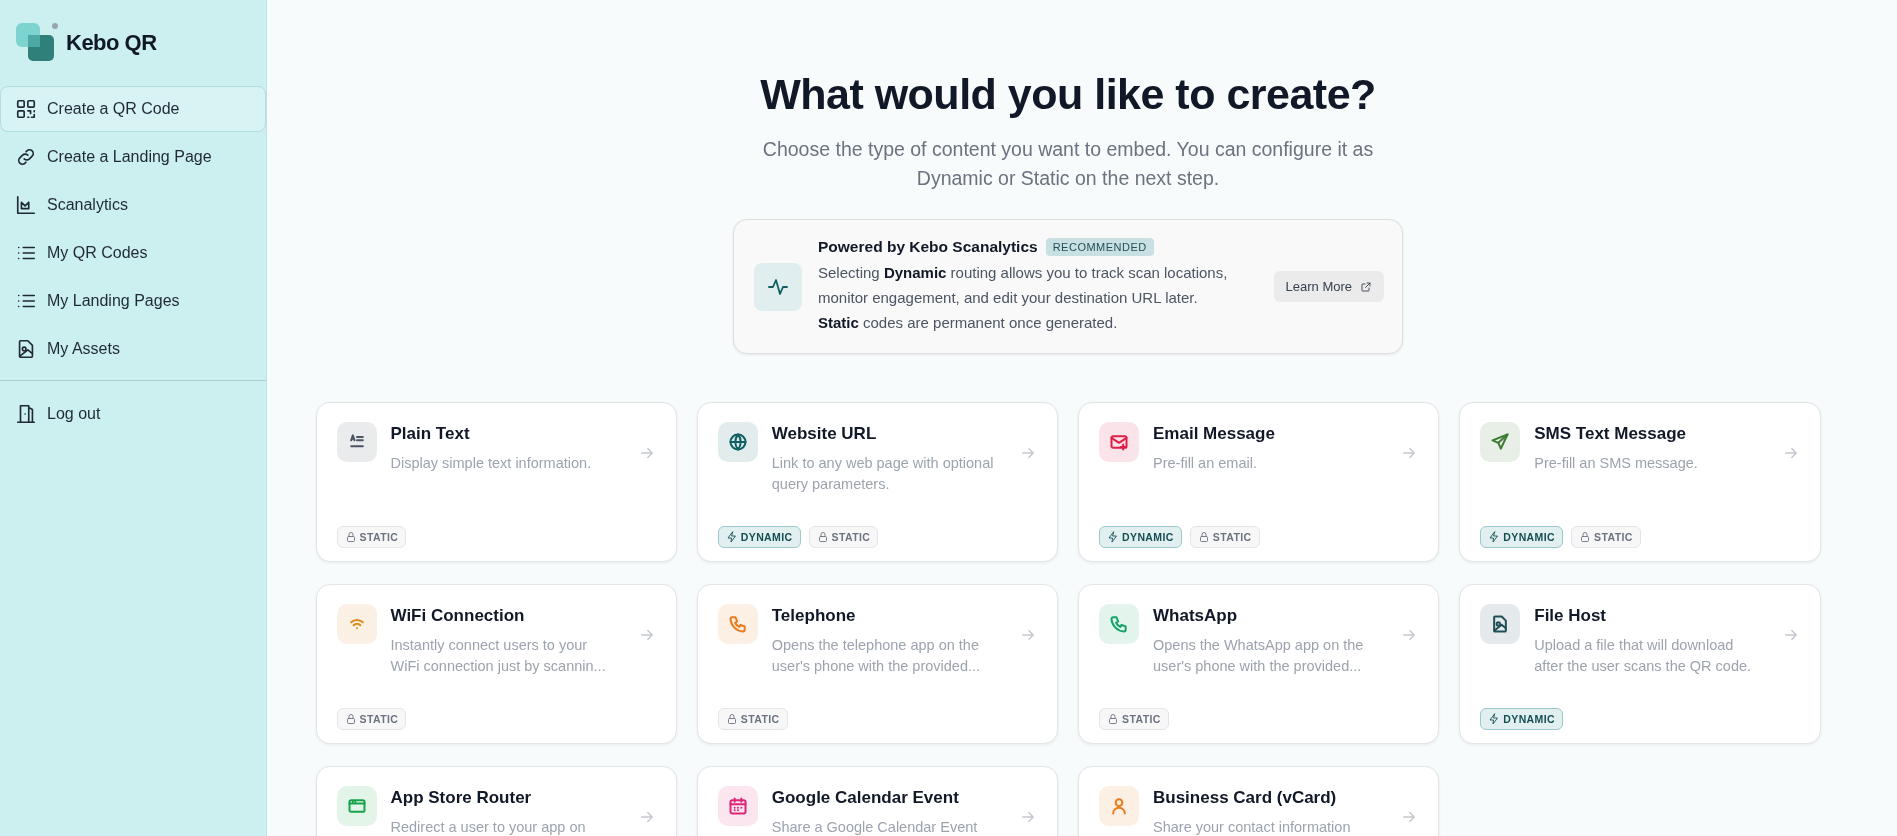  I want to click on card-title: Email Message, so click(1214, 434).